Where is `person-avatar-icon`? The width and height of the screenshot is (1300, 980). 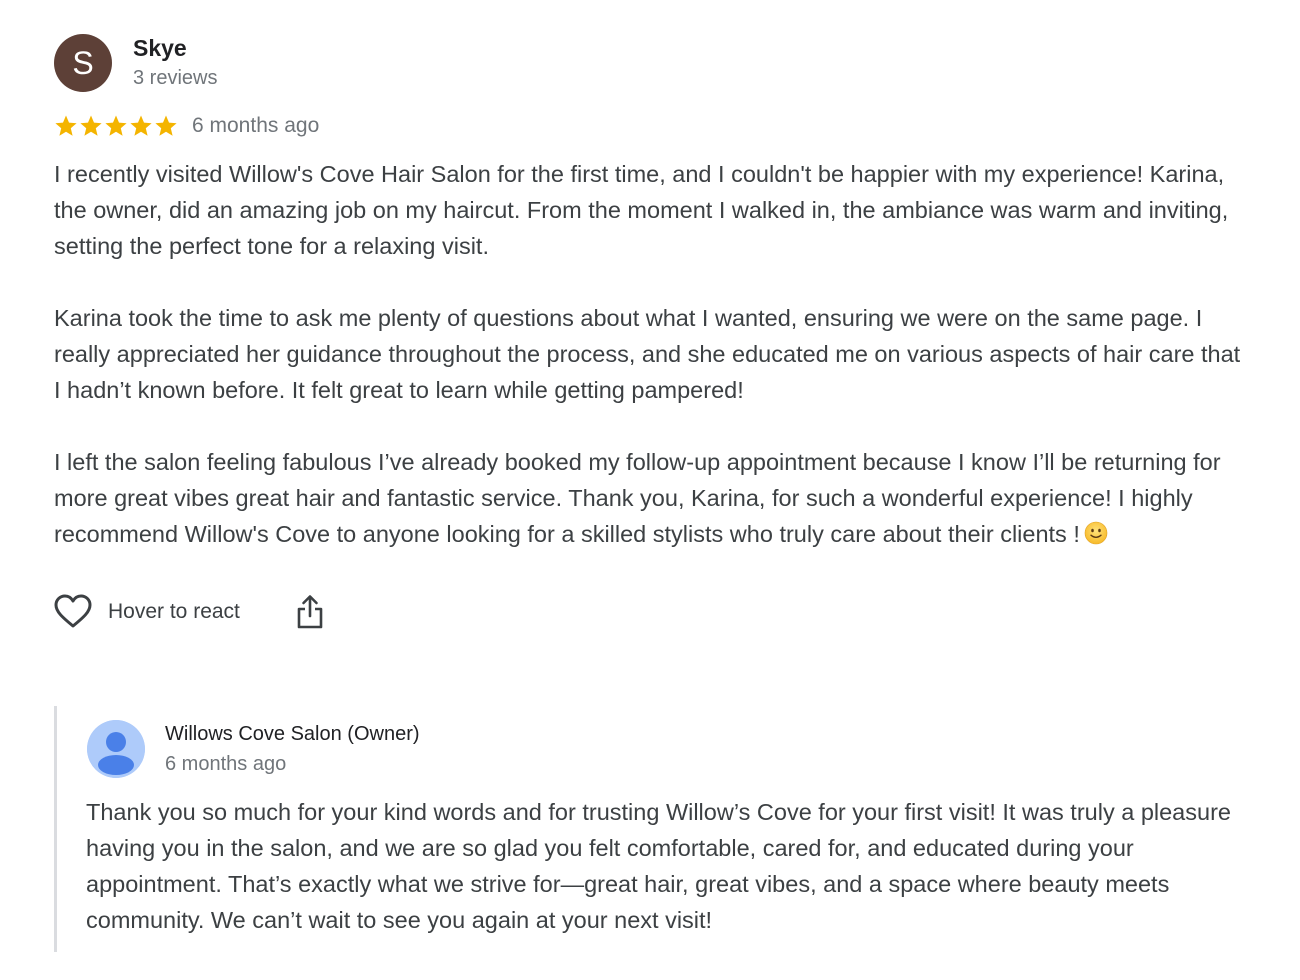 person-avatar-icon is located at coordinates (116, 749).